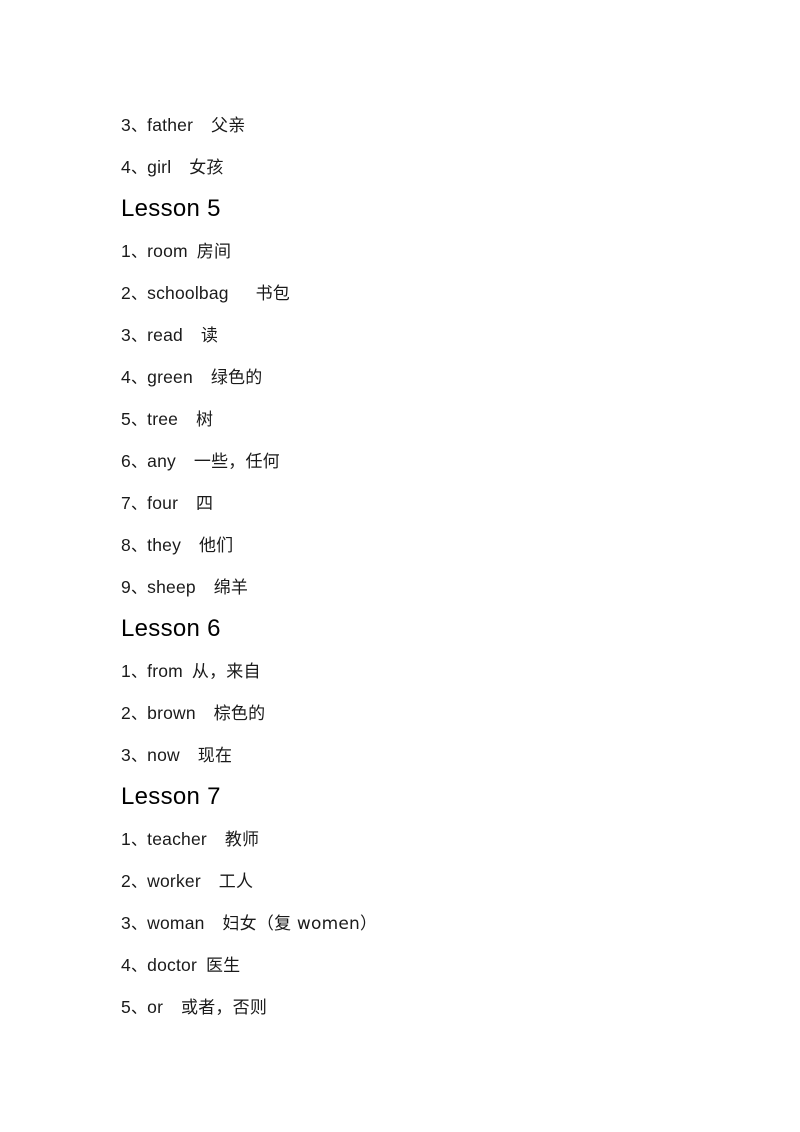 The image size is (800, 1132). What do you see at coordinates (163, 755) in the screenshot?
I see `entry-term: now` at bounding box center [163, 755].